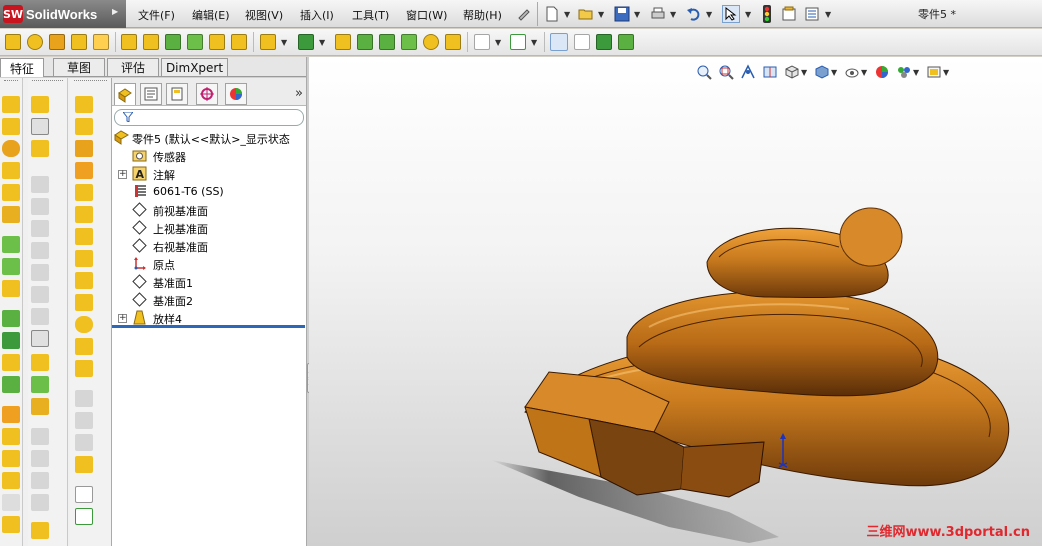 The image size is (1042, 546). Describe the element at coordinates (498, 42) in the screenshot. I see `reference-geometry-dropdown-icon: ▼` at that location.